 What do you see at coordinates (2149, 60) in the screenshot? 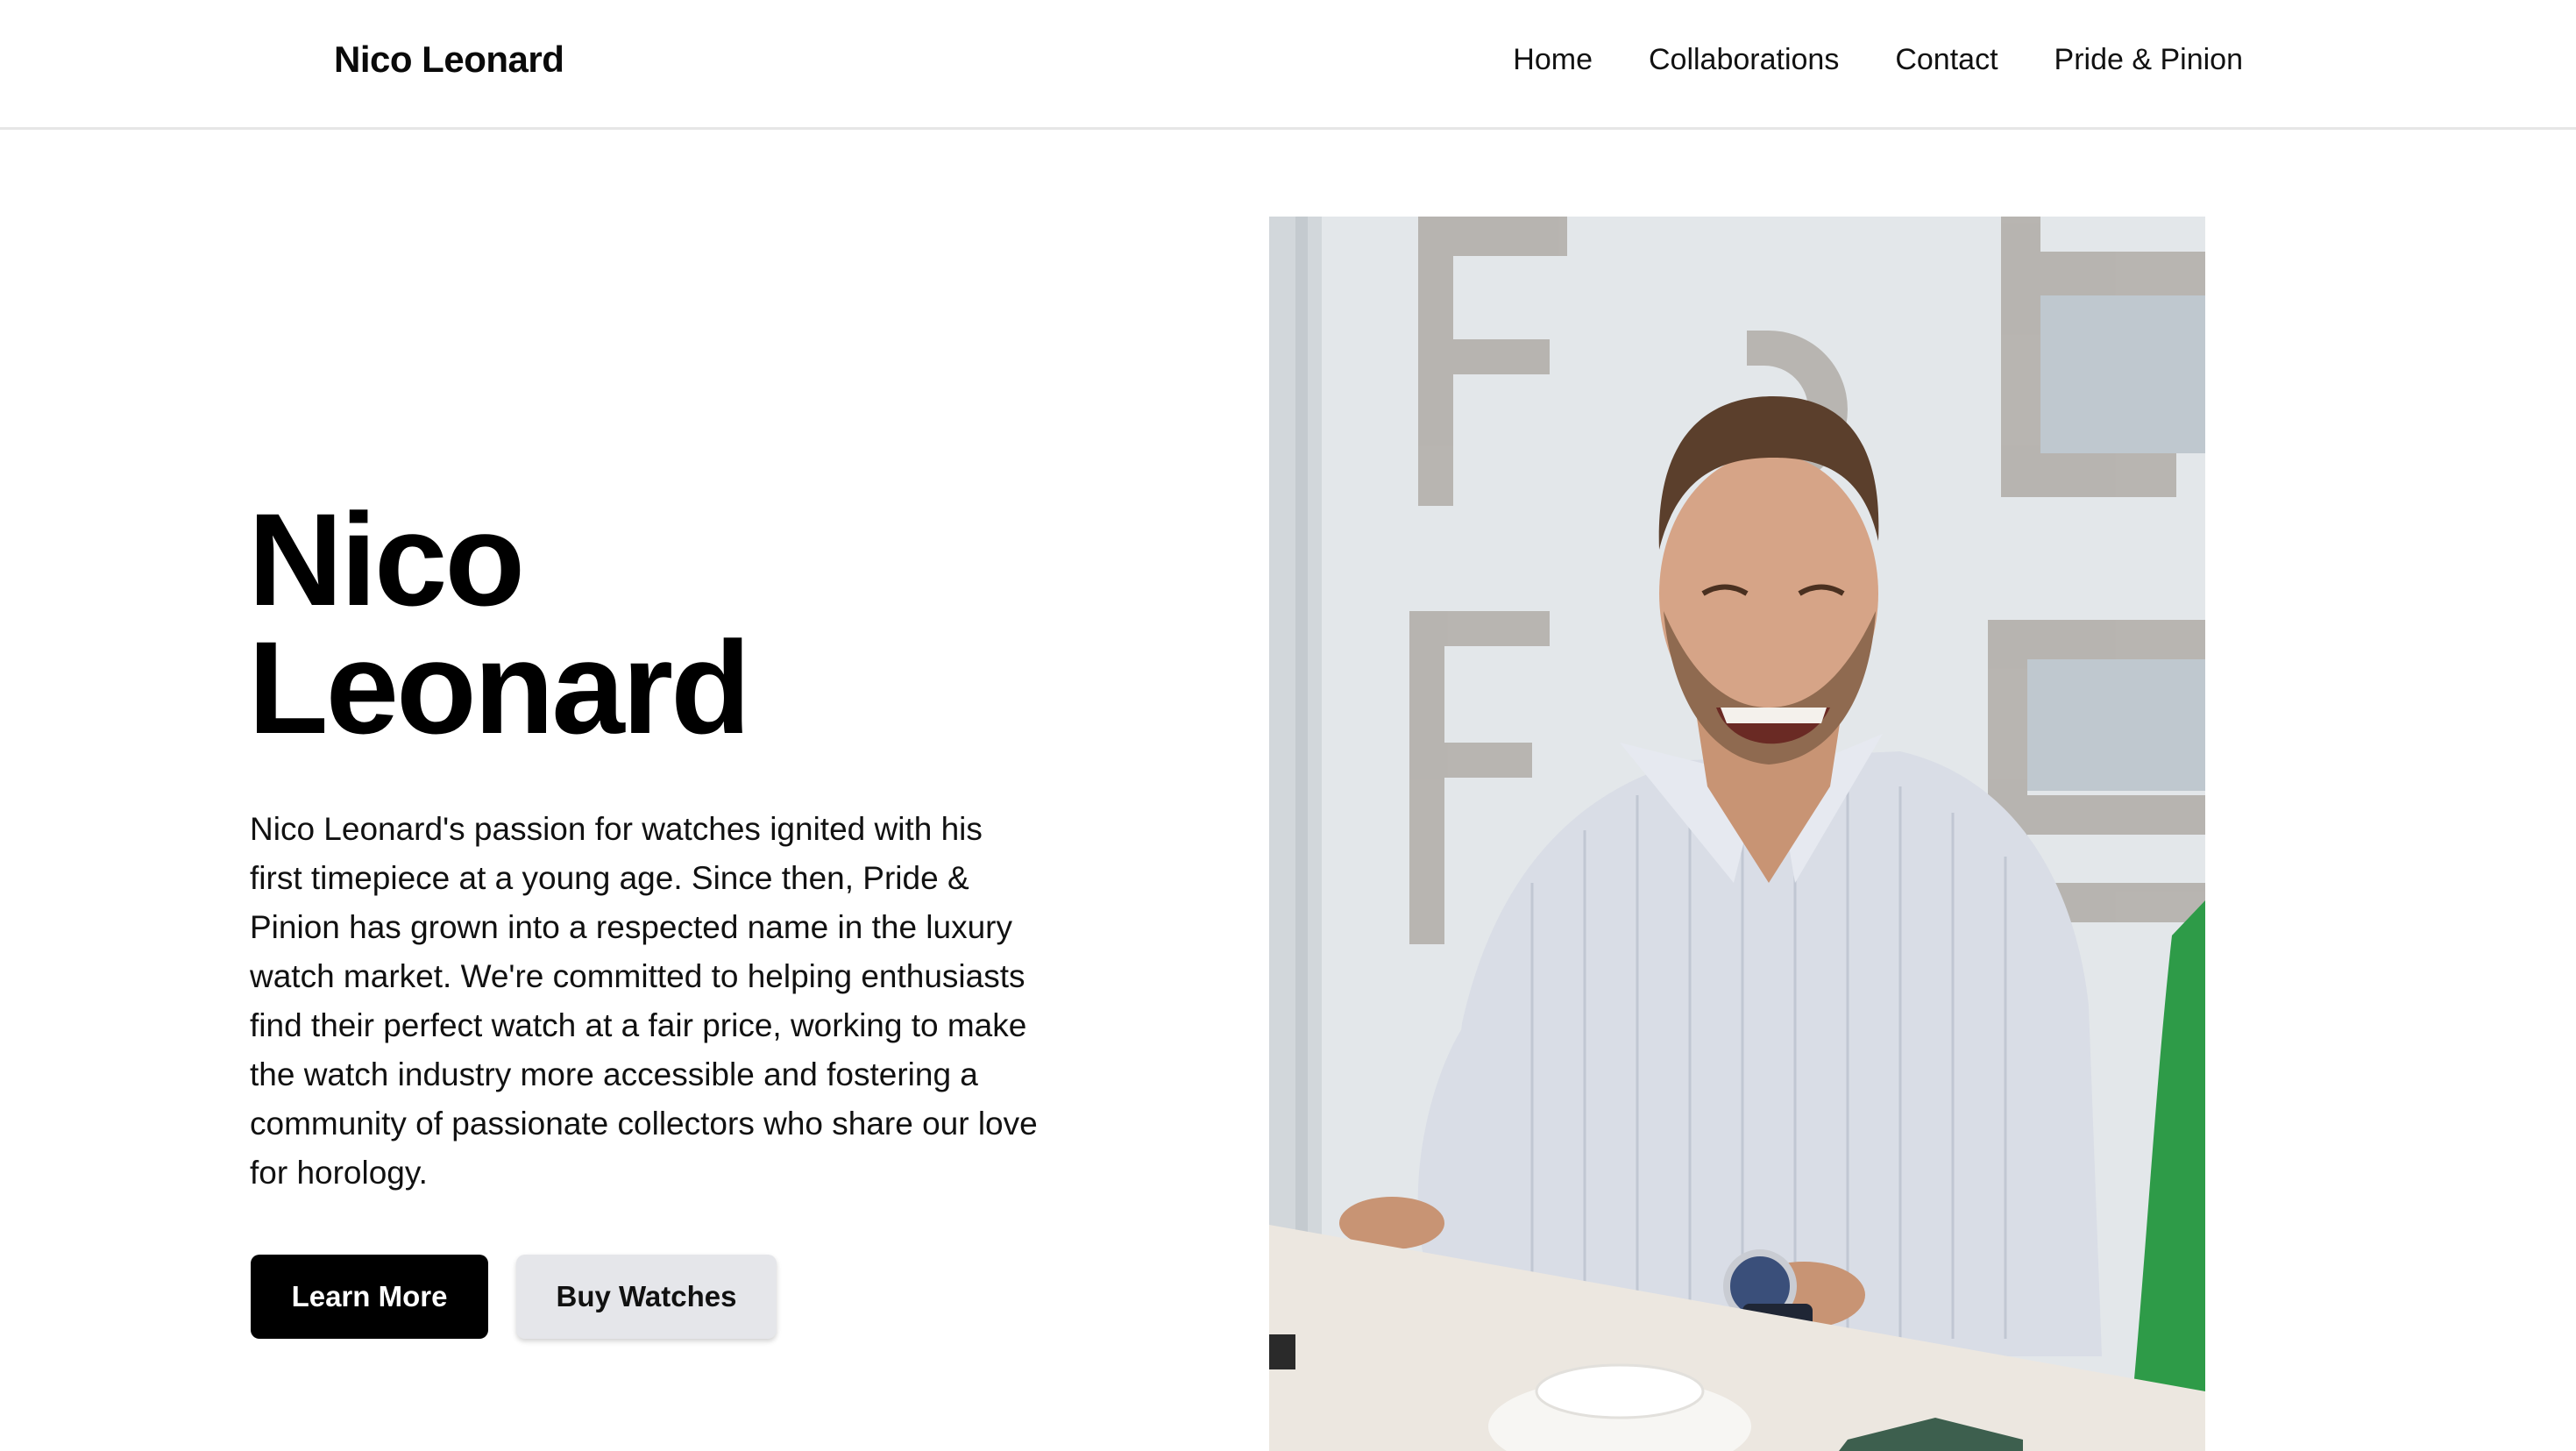
I see `nav-pride-pinion-link: Pride & Pinion` at bounding box center [2149, 60].